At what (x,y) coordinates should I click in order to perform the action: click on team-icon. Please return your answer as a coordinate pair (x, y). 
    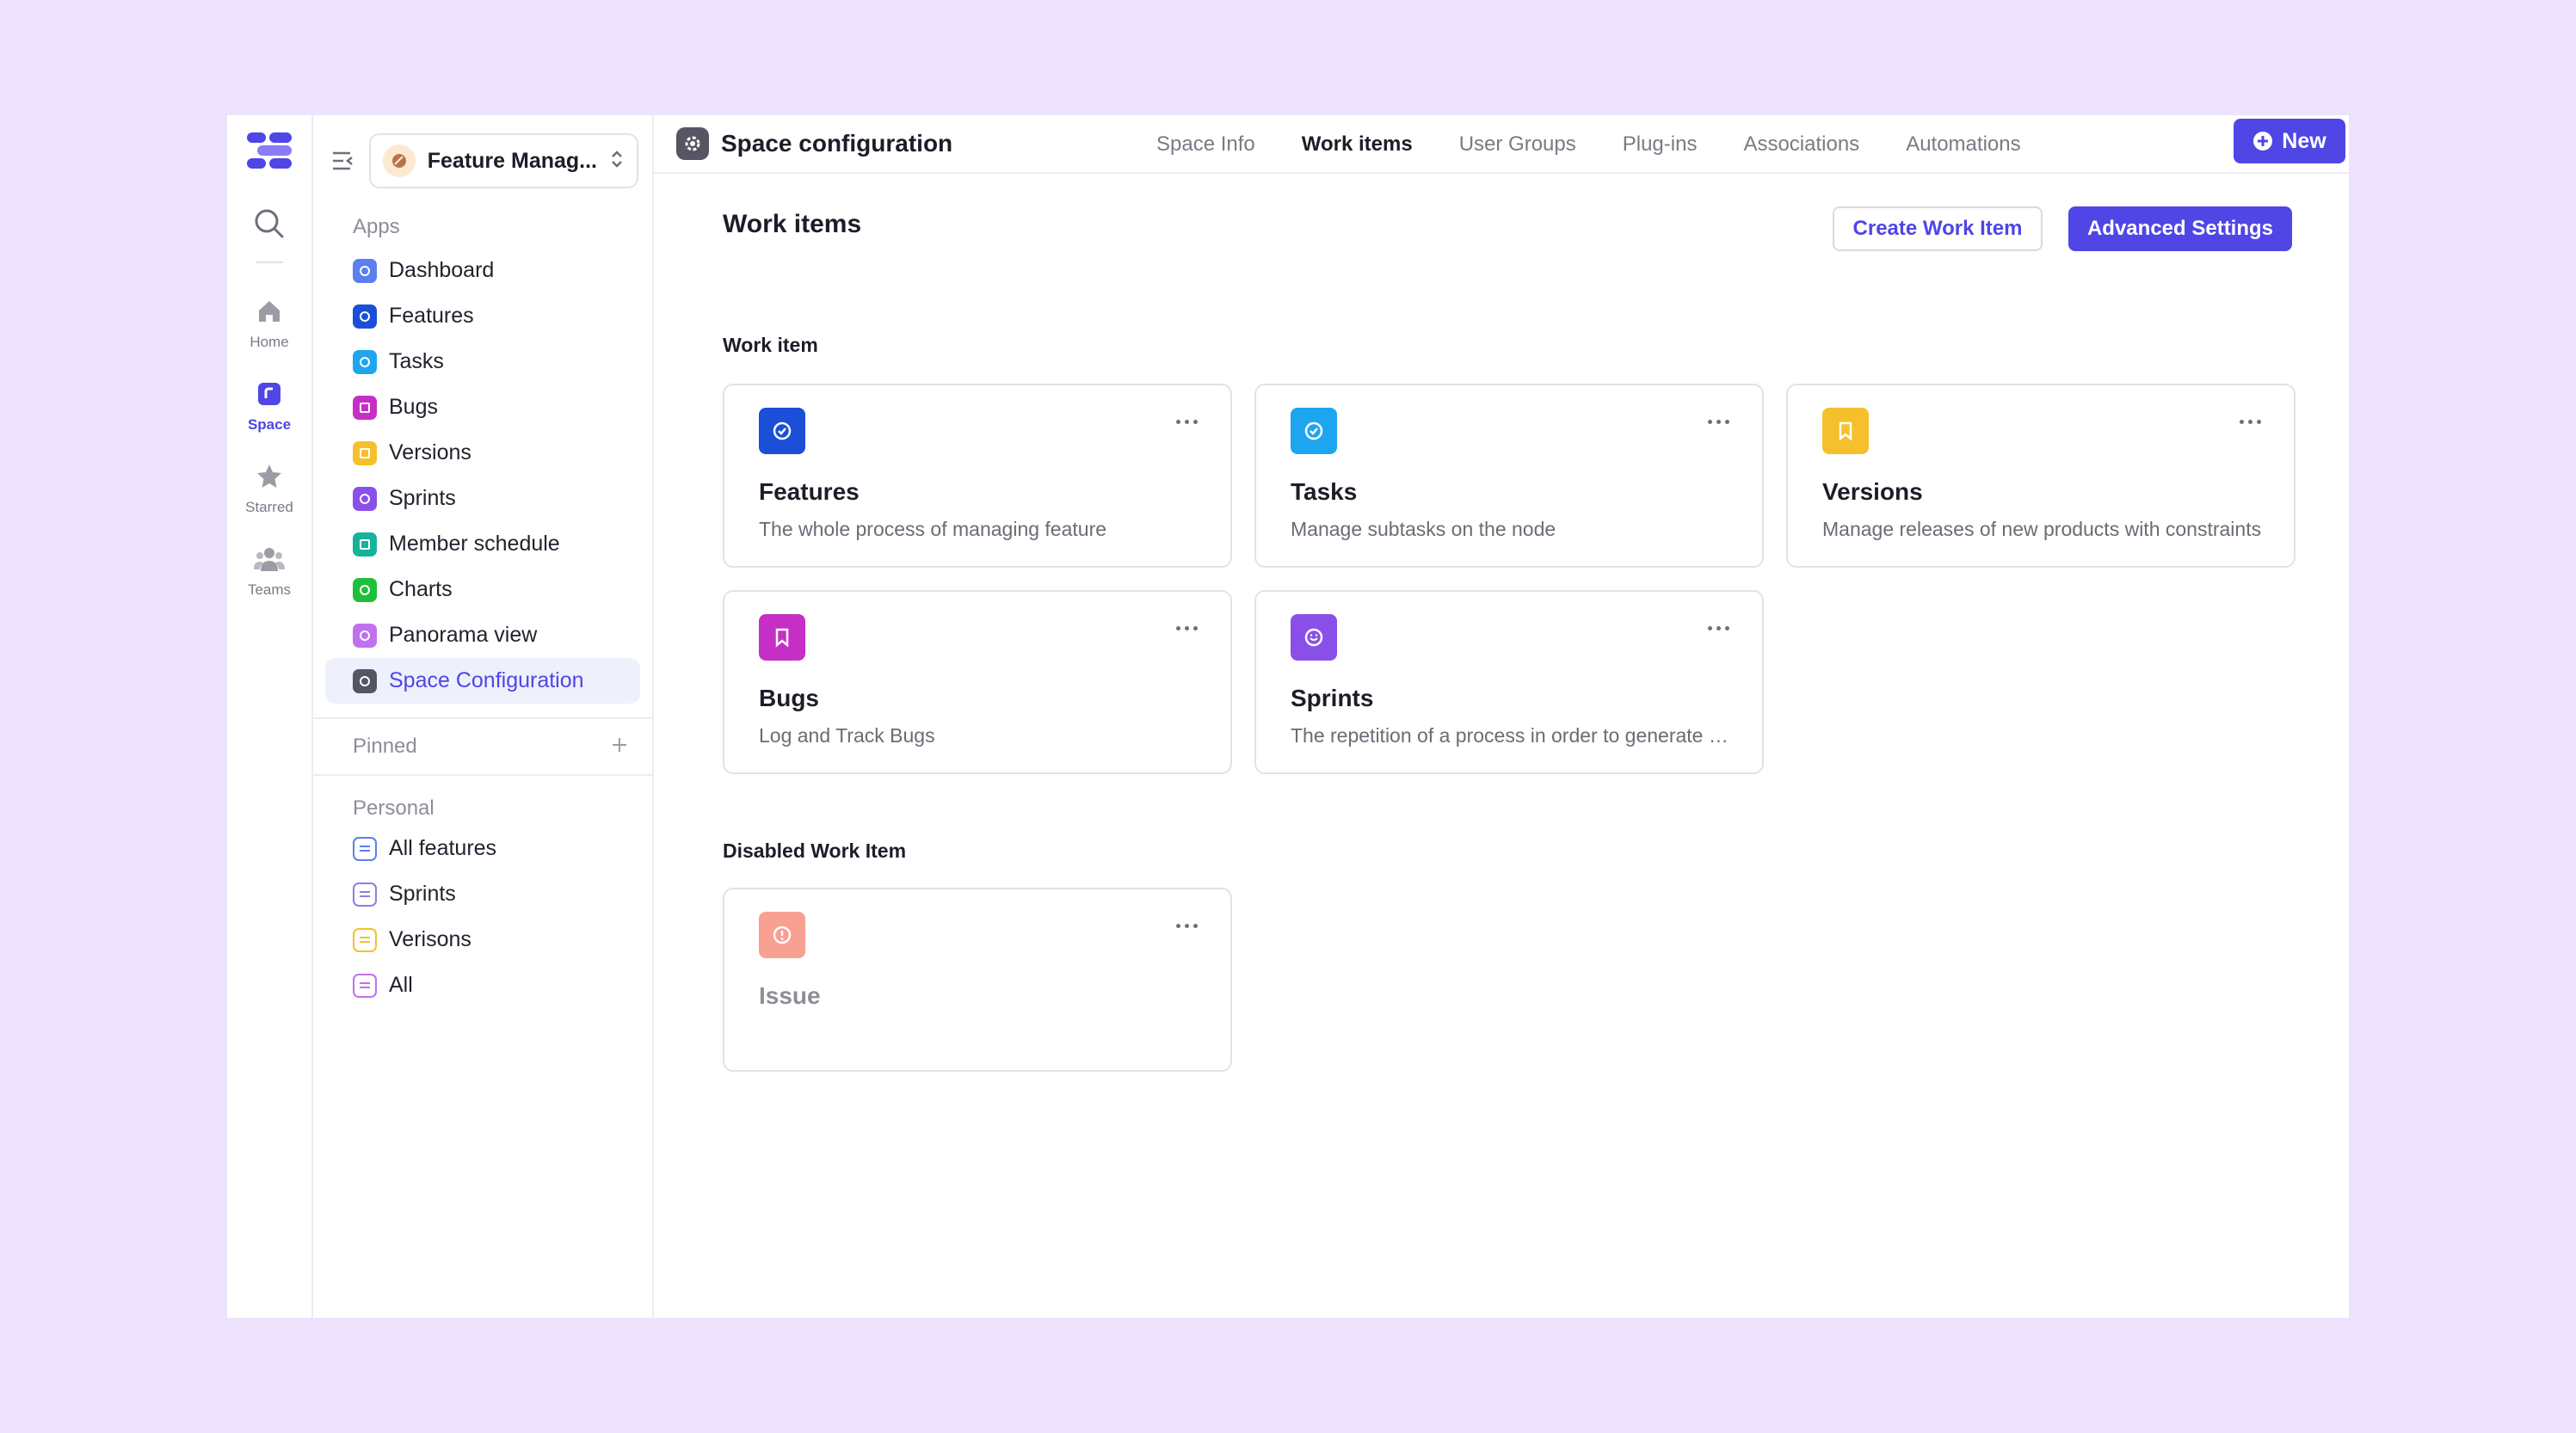
    Looking at the image, I should click on (269, 559).